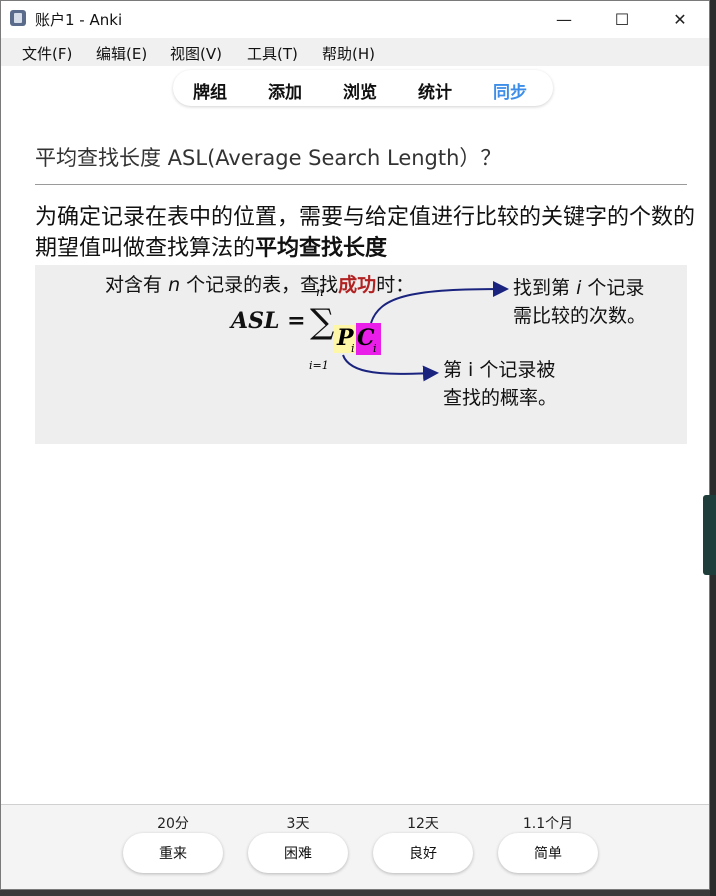 This screenshot has width=716, height=896. I want to click on toolbar-add: 添加, so click(285, 90).